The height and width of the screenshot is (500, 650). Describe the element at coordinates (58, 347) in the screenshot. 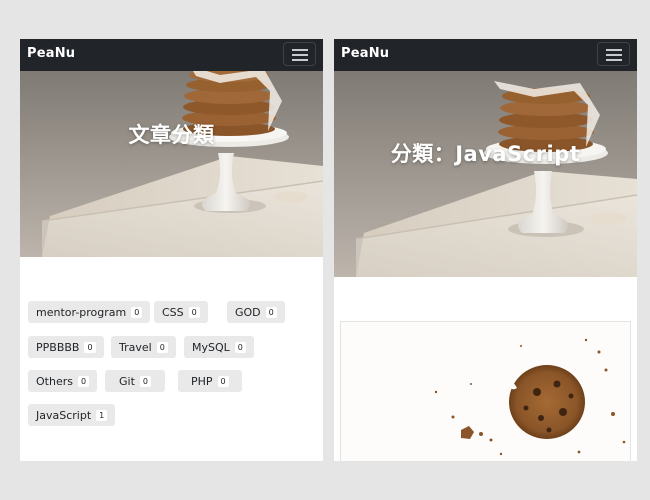

I see `tag-label: PPBBBB` at that location.